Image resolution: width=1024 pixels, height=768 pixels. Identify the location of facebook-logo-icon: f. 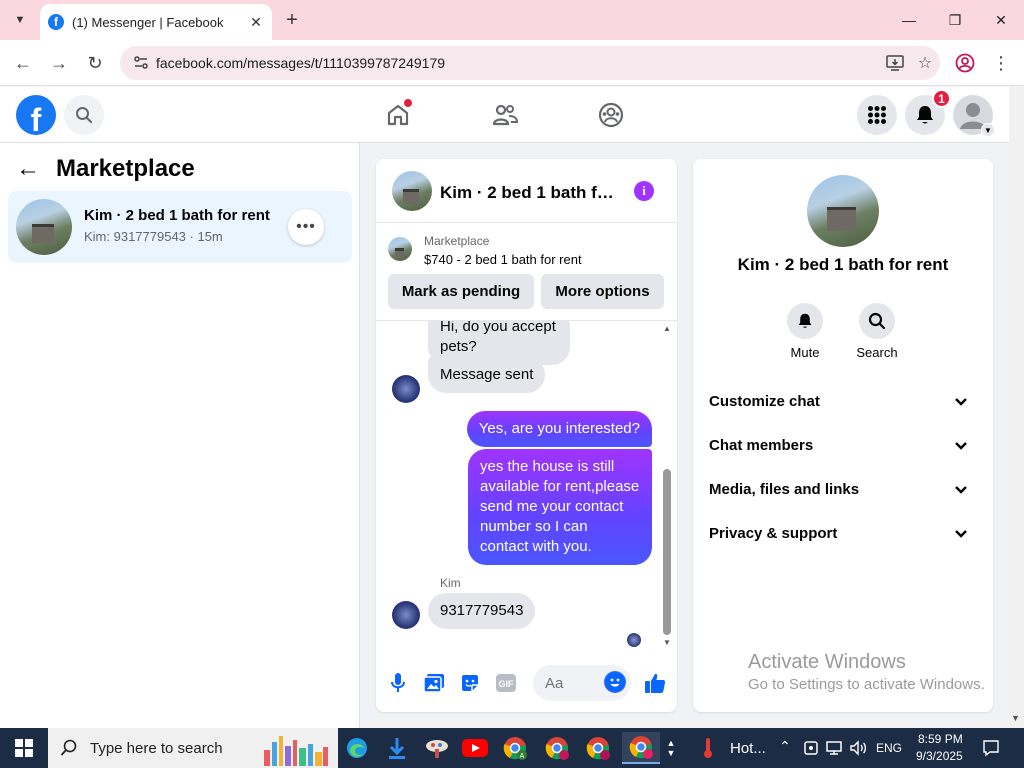
(36, 115).